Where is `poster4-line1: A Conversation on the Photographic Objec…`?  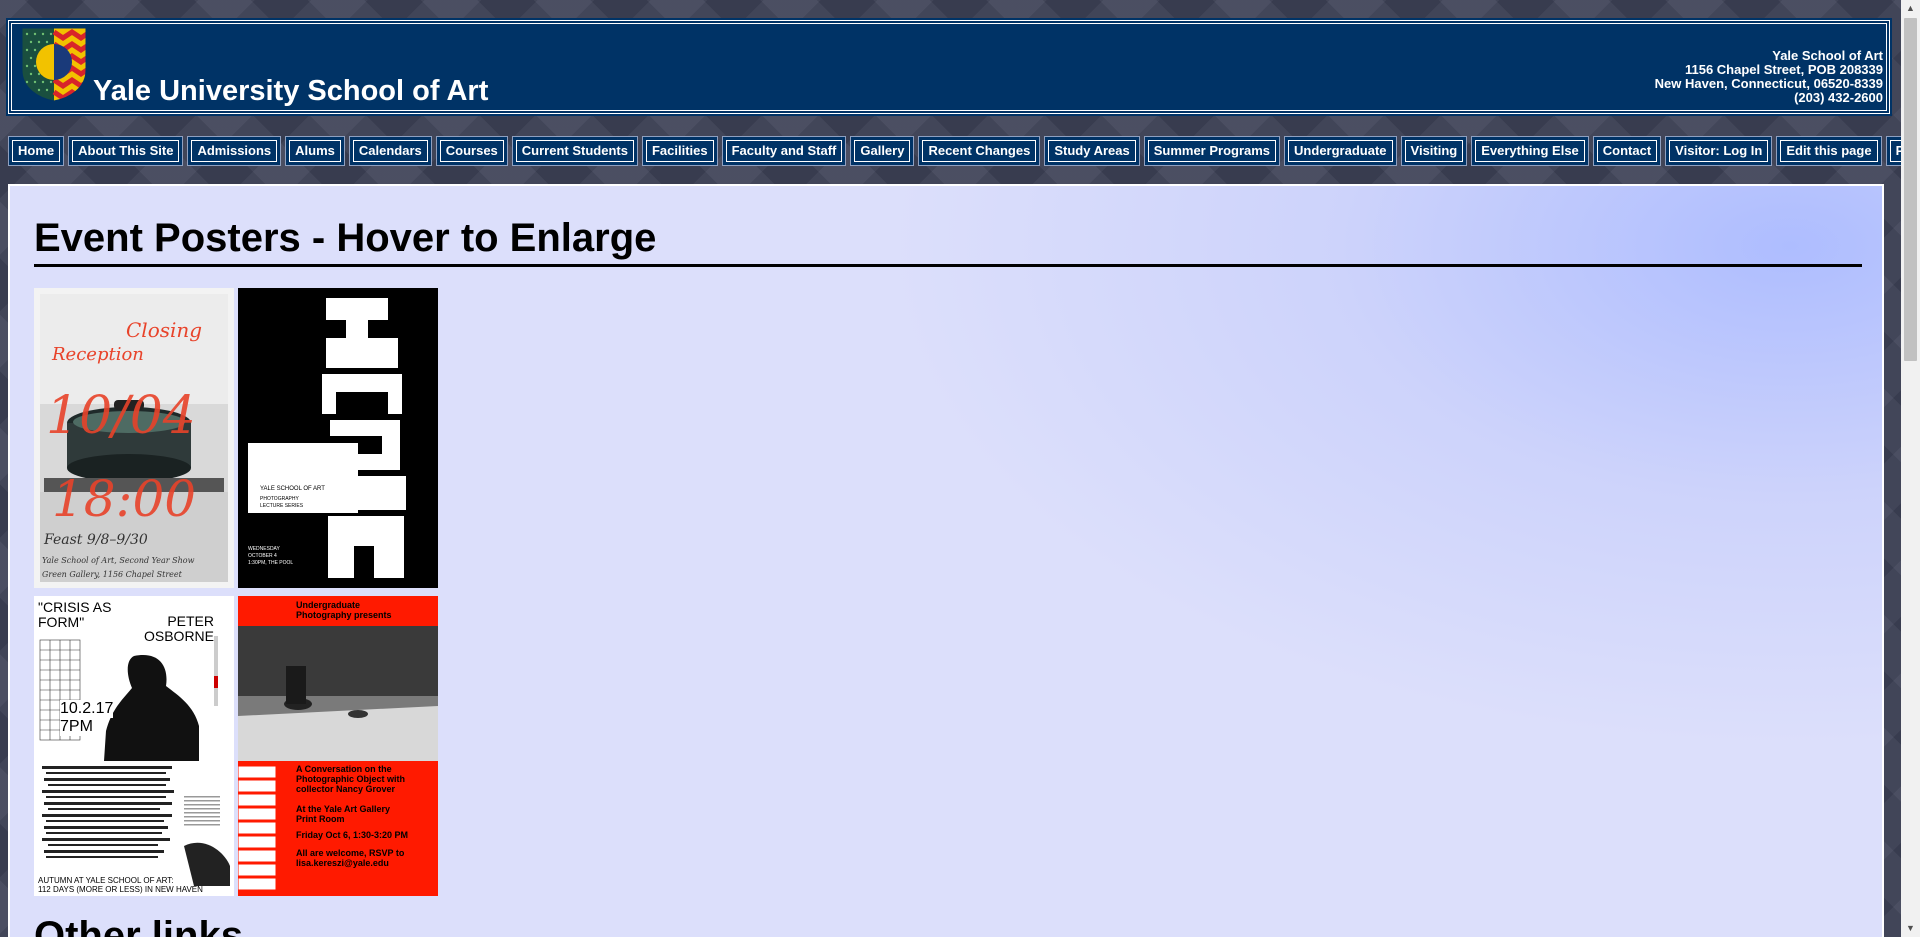
poster4-line1: A Conversation on the Photographic Objec… is located at coordinates (351, 779).